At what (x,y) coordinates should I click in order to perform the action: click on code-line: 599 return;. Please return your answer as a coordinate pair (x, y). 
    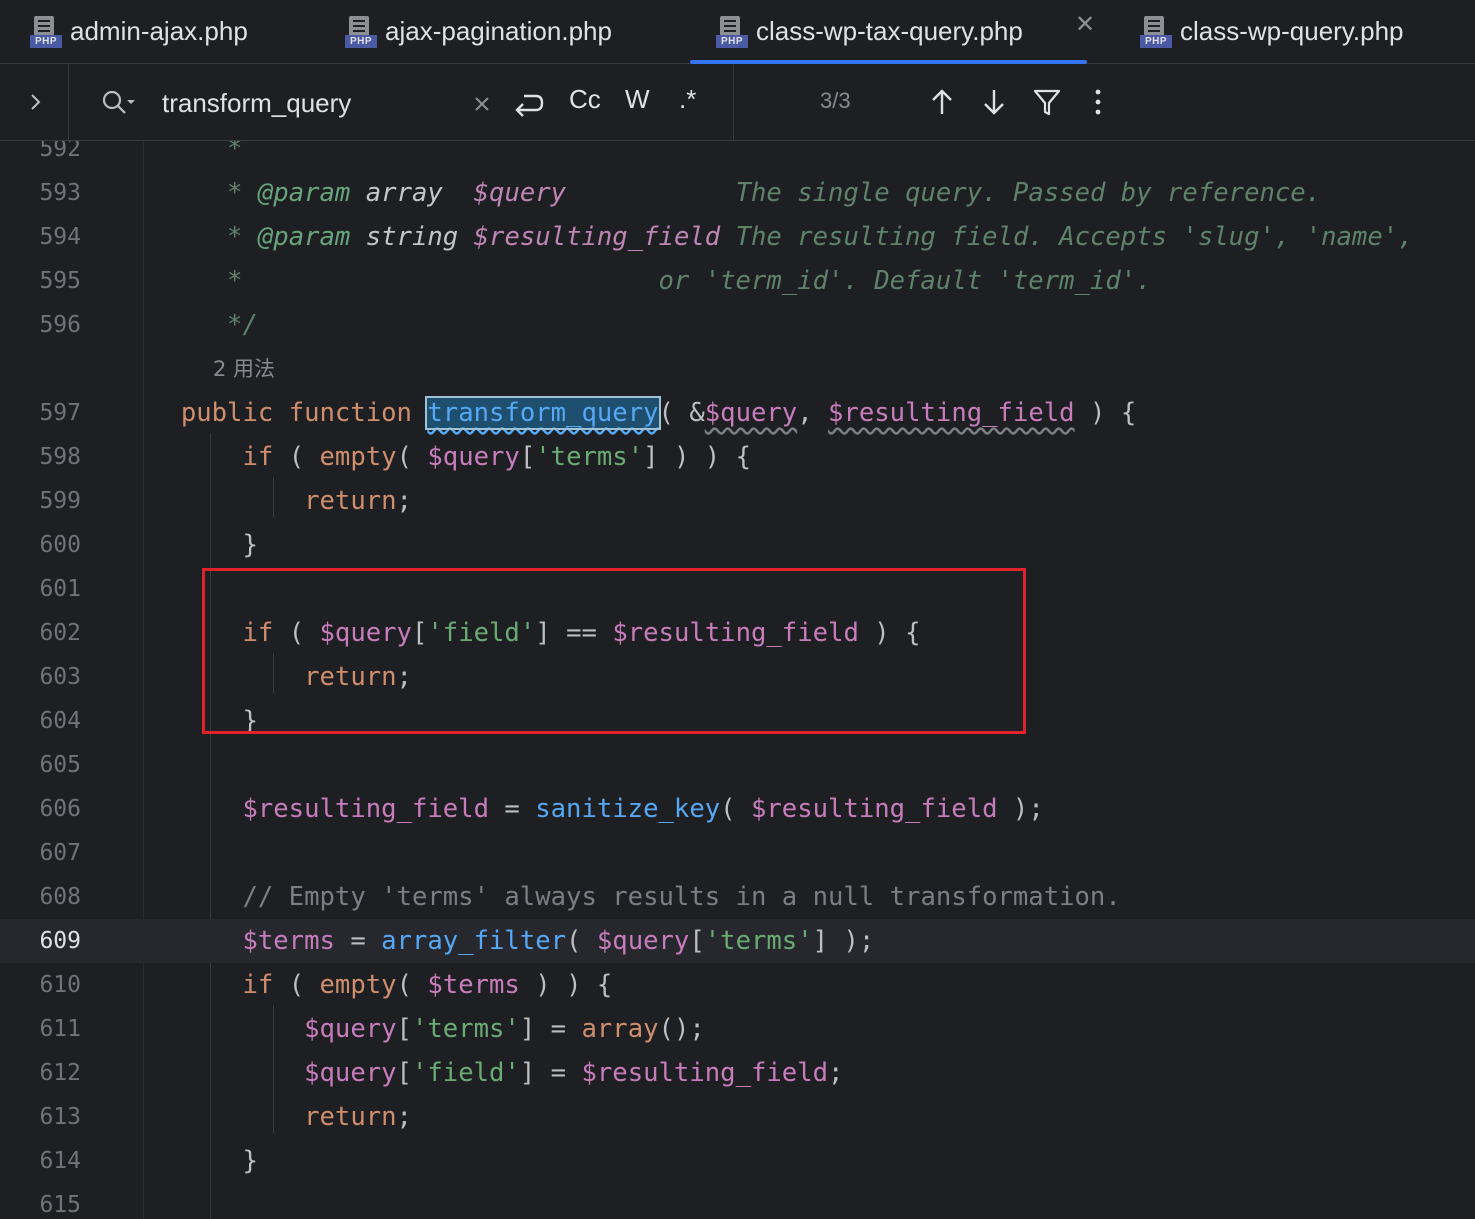
    Looking at the image, I should click on (737, 501).